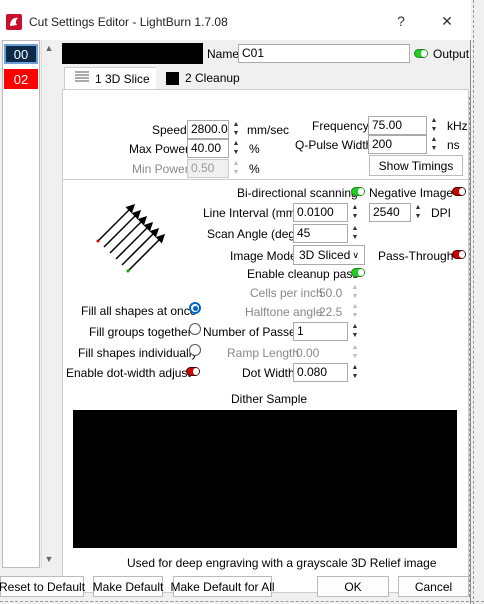  Describe the element at coordinates (223, 54) in the screenshot. I see `name-label: Name` at that location.